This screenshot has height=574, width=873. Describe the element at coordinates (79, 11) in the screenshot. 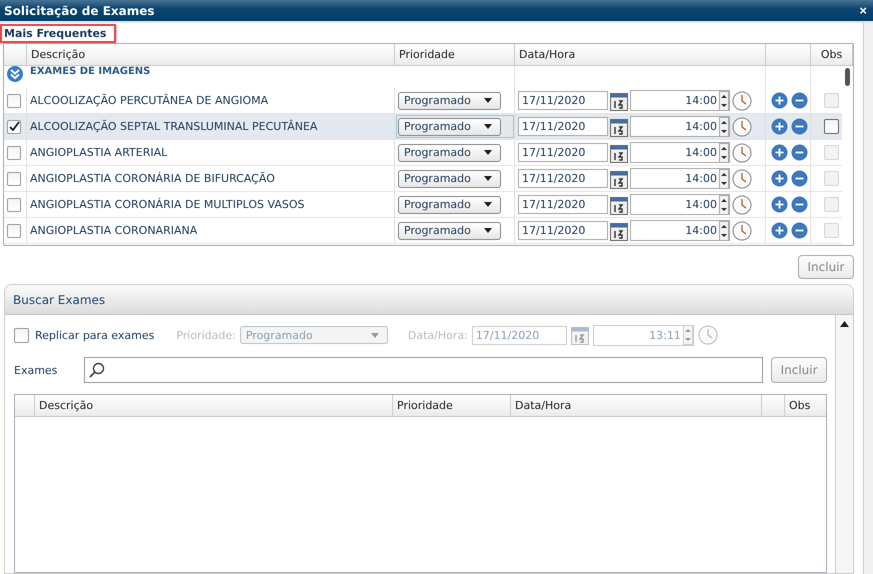

I see `window-title: Solicitação de Exames` at that location.